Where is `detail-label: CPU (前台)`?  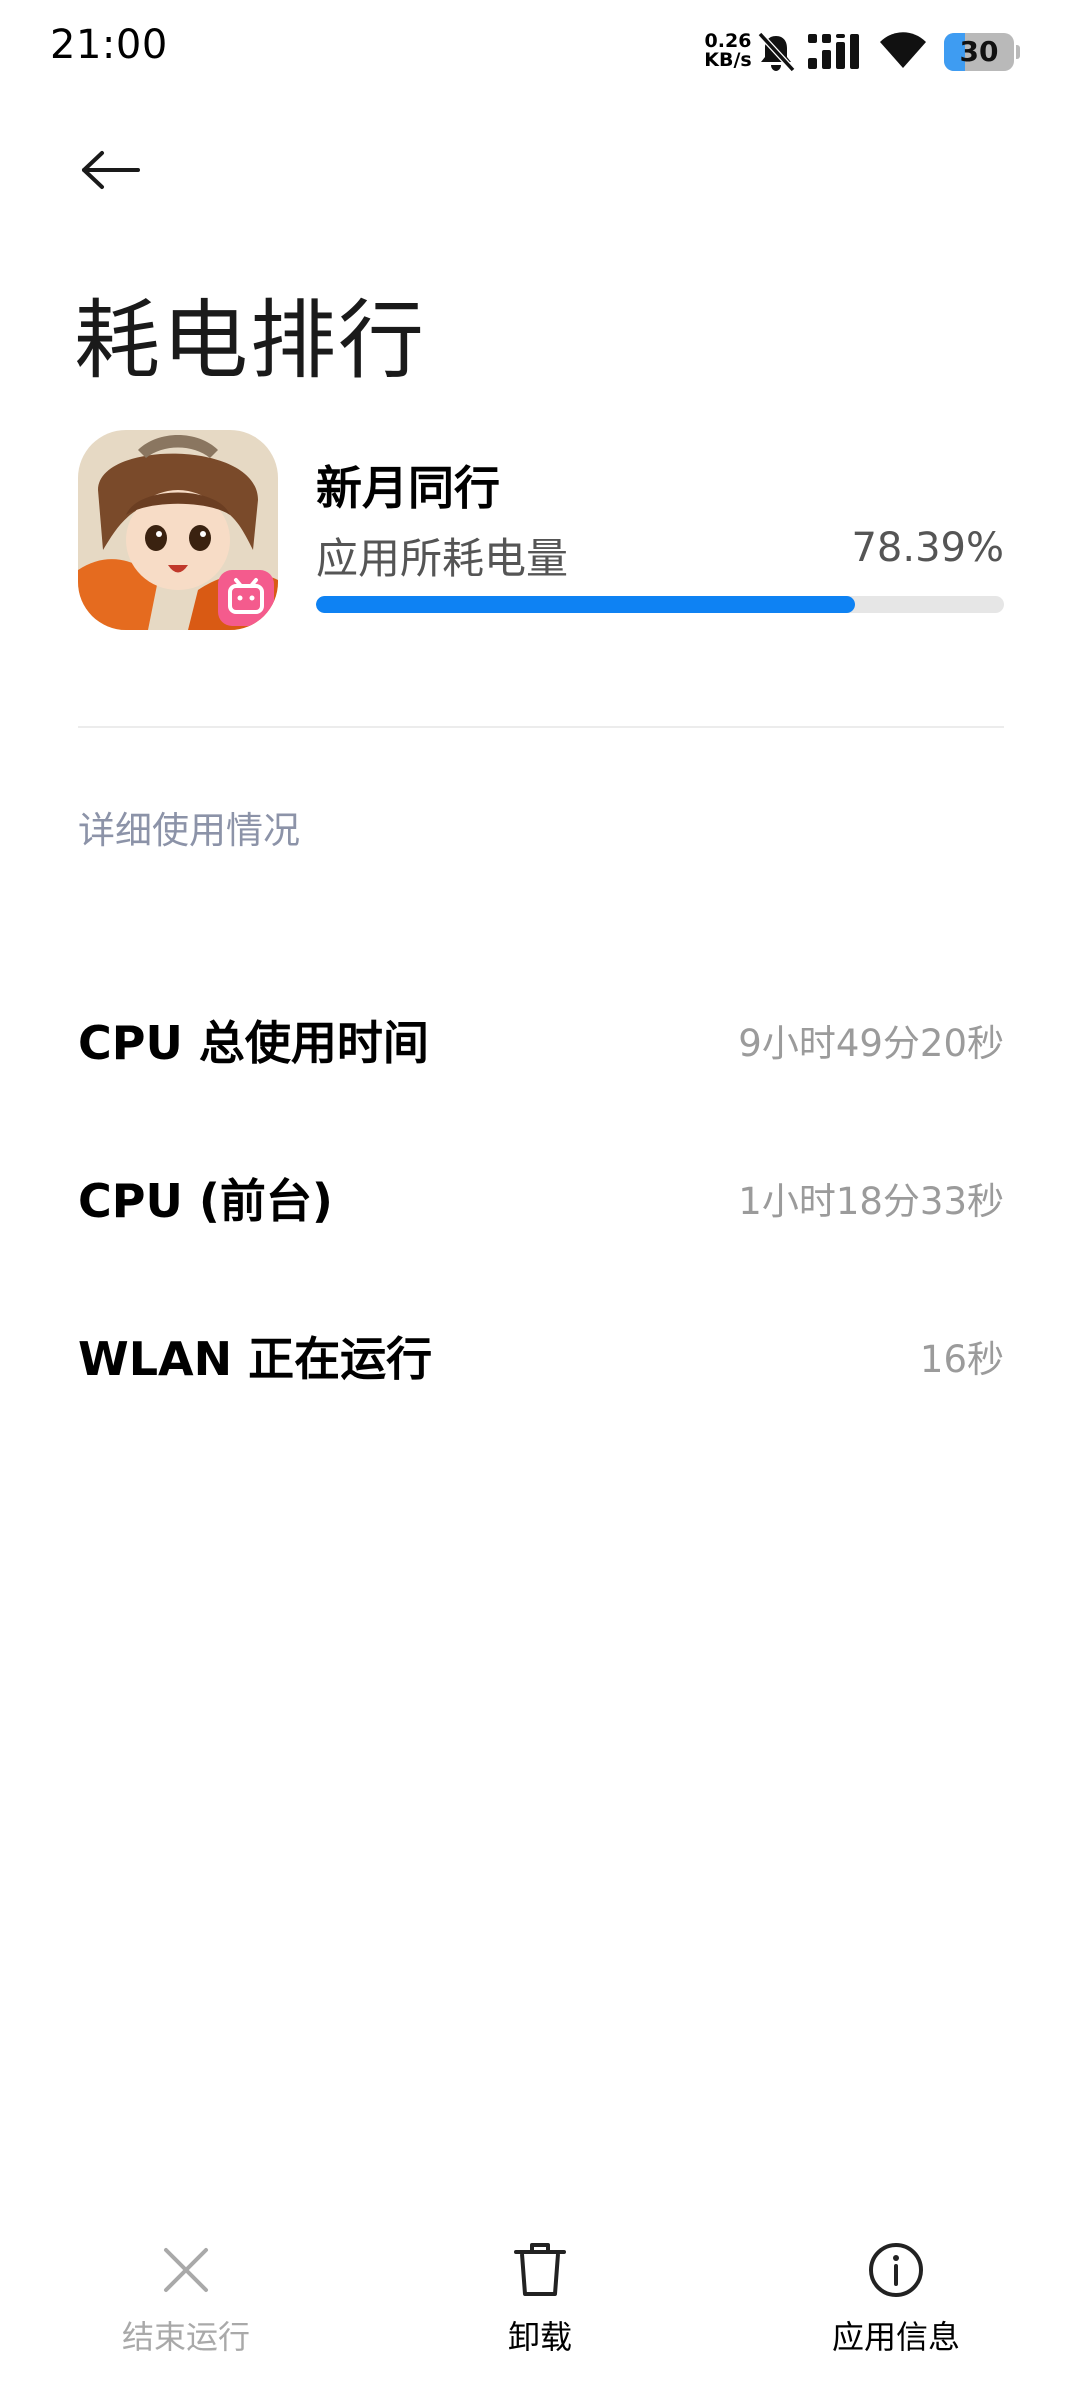 detail-label: CPU (前台) is located at coordinates (205, 1201).